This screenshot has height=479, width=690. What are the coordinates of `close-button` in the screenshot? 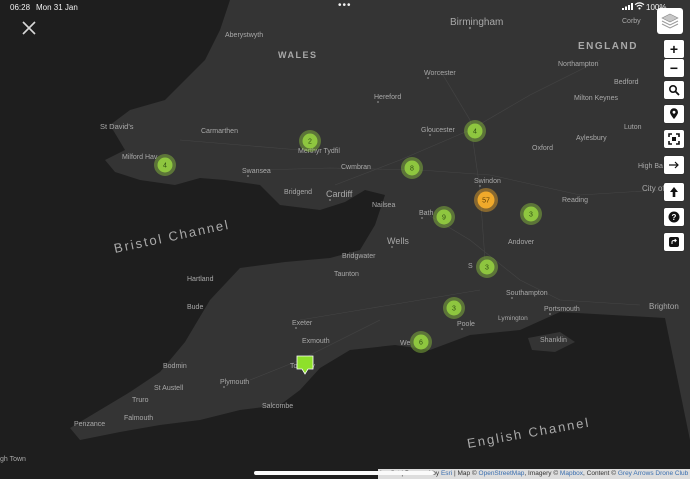 It's located at (29, 28).